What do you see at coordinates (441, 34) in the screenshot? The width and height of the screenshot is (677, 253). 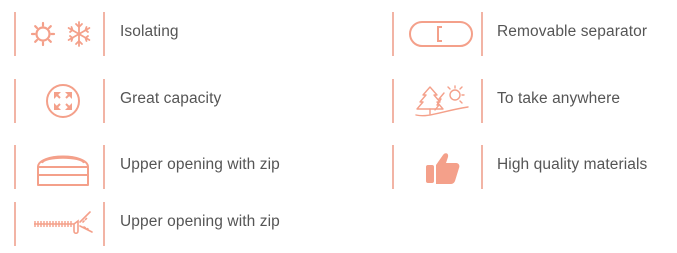 I see `separator-icon` at bounding box center [441, 34].